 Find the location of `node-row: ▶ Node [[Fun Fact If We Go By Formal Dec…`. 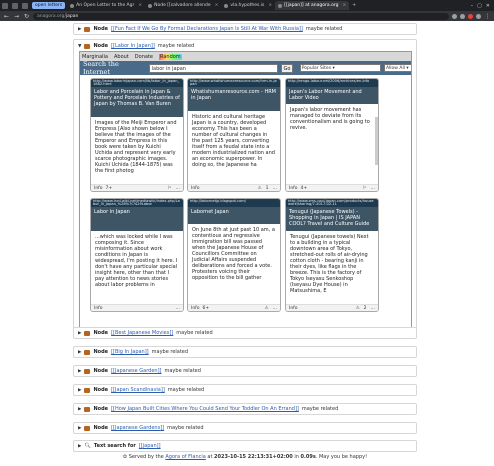

node-row: ▶ Node [[Fun Fact If We Go By Formal Dec… is located at coordinates (245, 29).